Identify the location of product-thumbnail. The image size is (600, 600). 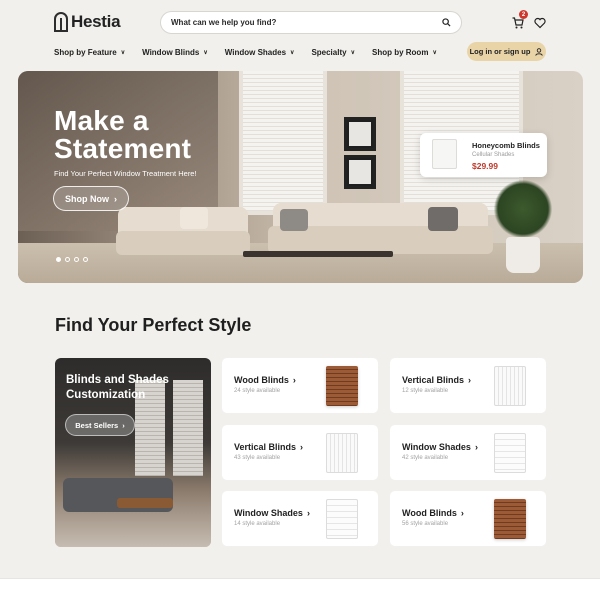
(444, 154).